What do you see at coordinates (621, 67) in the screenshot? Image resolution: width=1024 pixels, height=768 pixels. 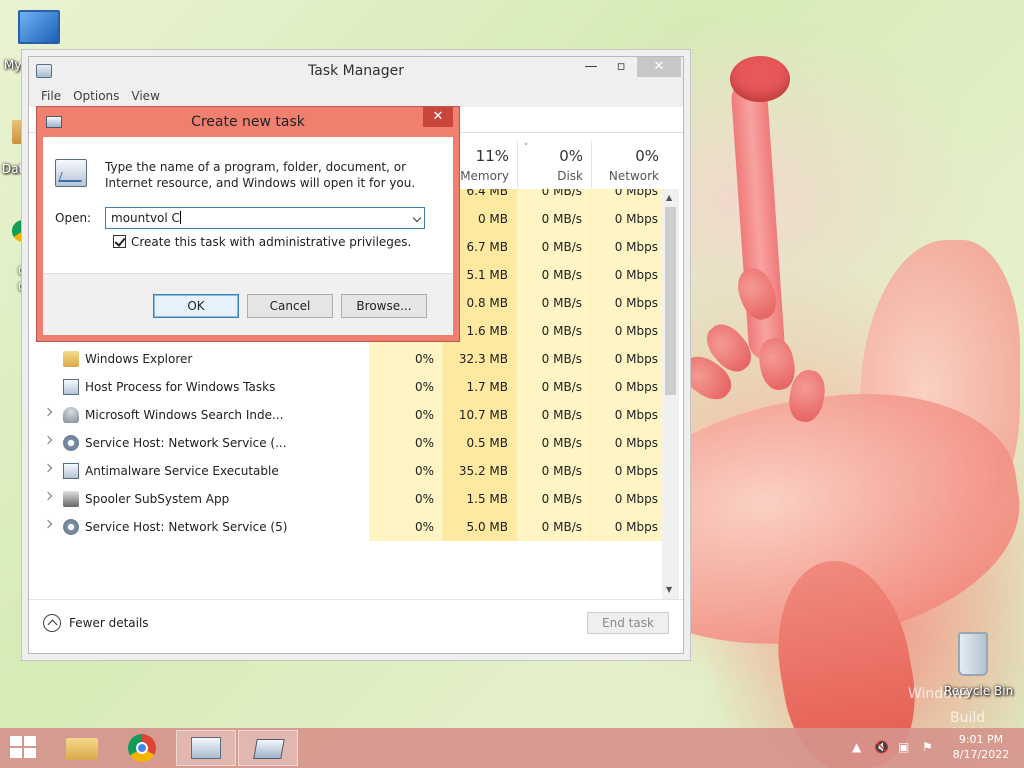 I see `maximize-button: ▫` at bounding box center [621, 67].